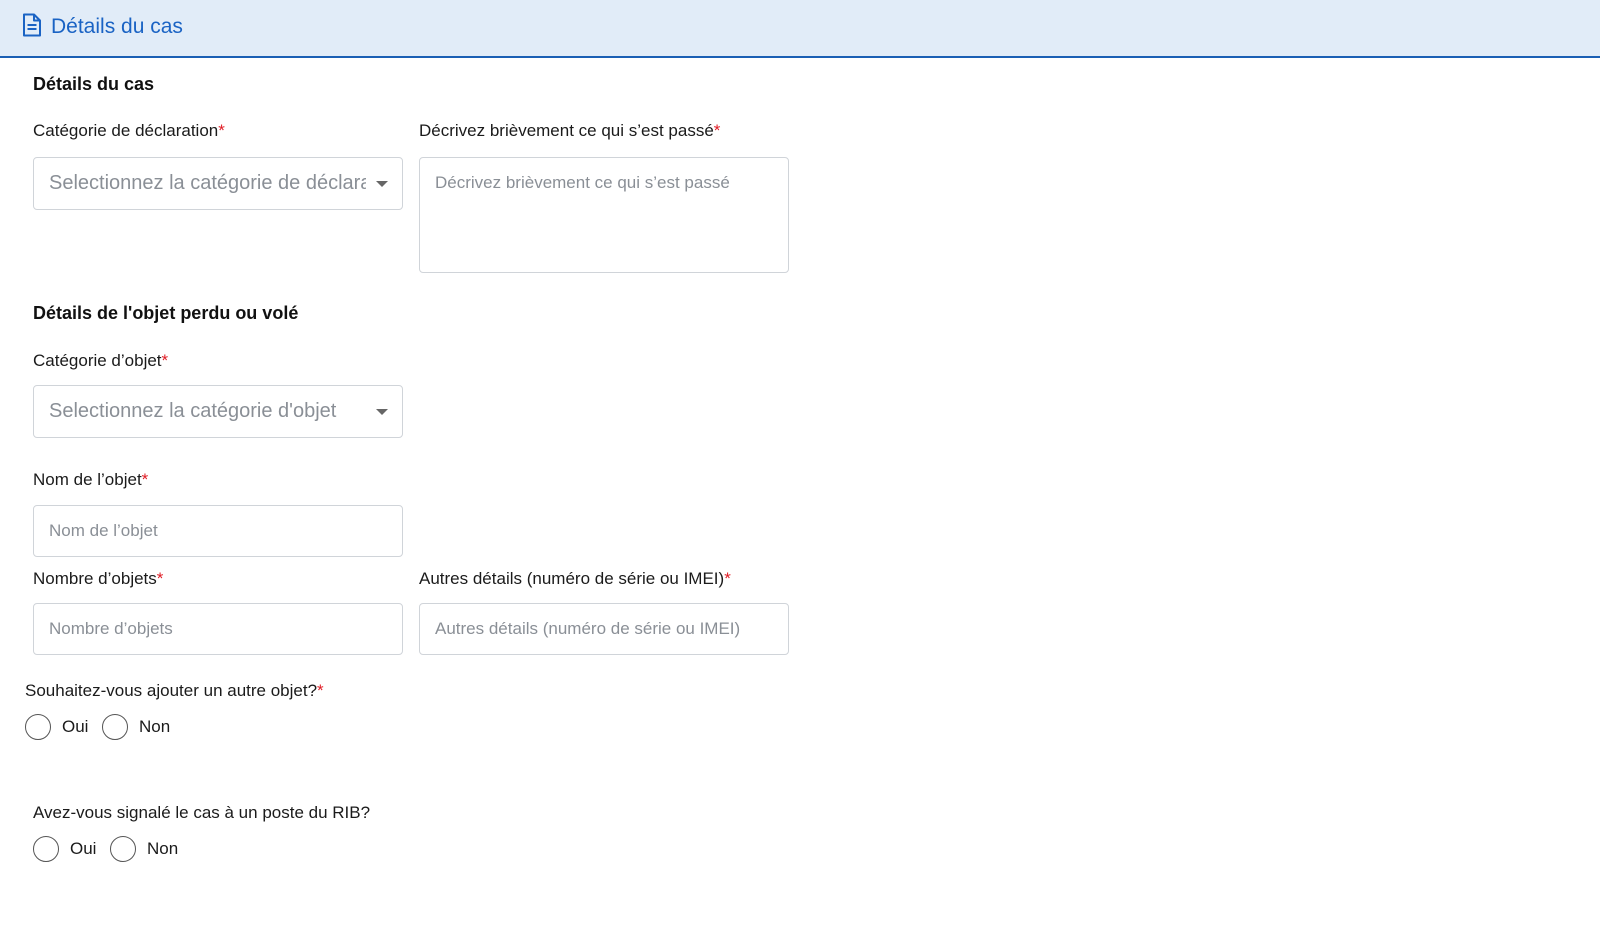  Describe the element at coordinates (117, 26) in the screenshot. I see `page-title: Détails du cas` at that location.